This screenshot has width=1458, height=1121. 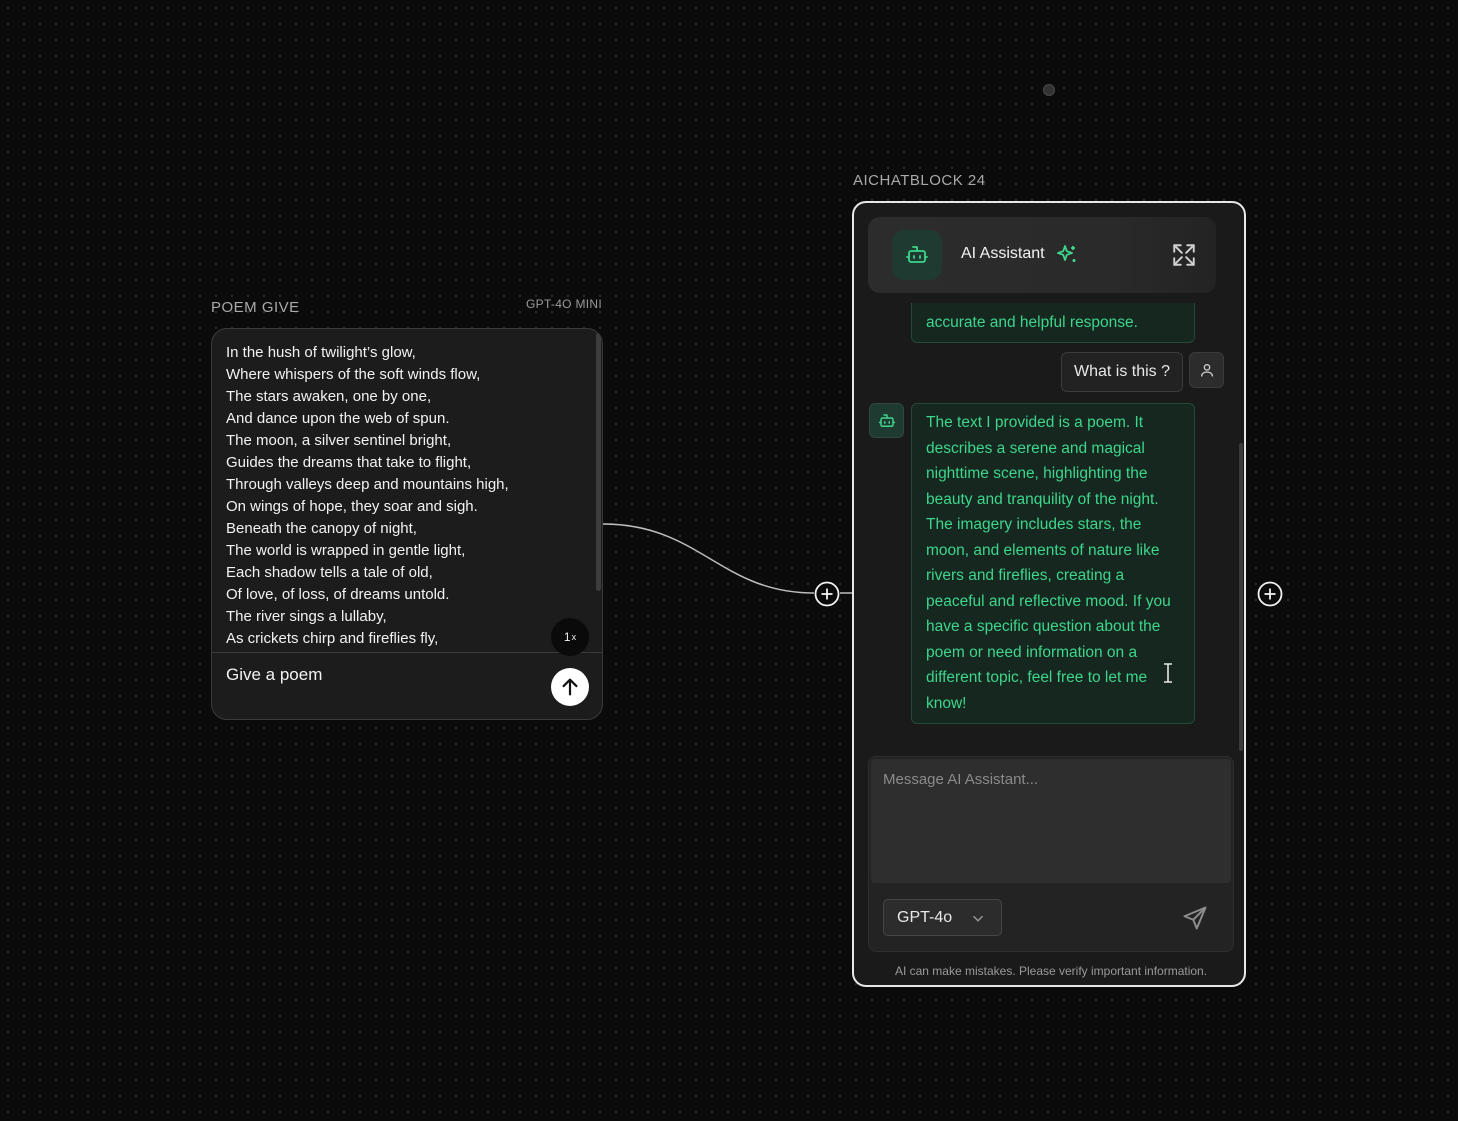 What do you see at coordinates (339, 440) in the screenshot?
I see `poem-line: The moon, a silver sentinel bright,` at bounding box center [339, 440].